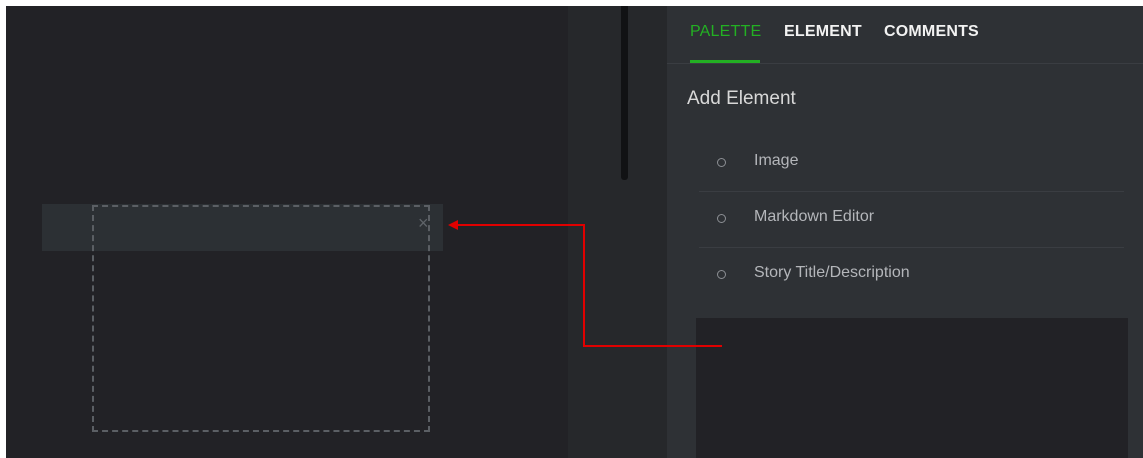  Describe the element at coordinates (741, 98) in the screenshot. I see `section-title: Add Element` at that location.